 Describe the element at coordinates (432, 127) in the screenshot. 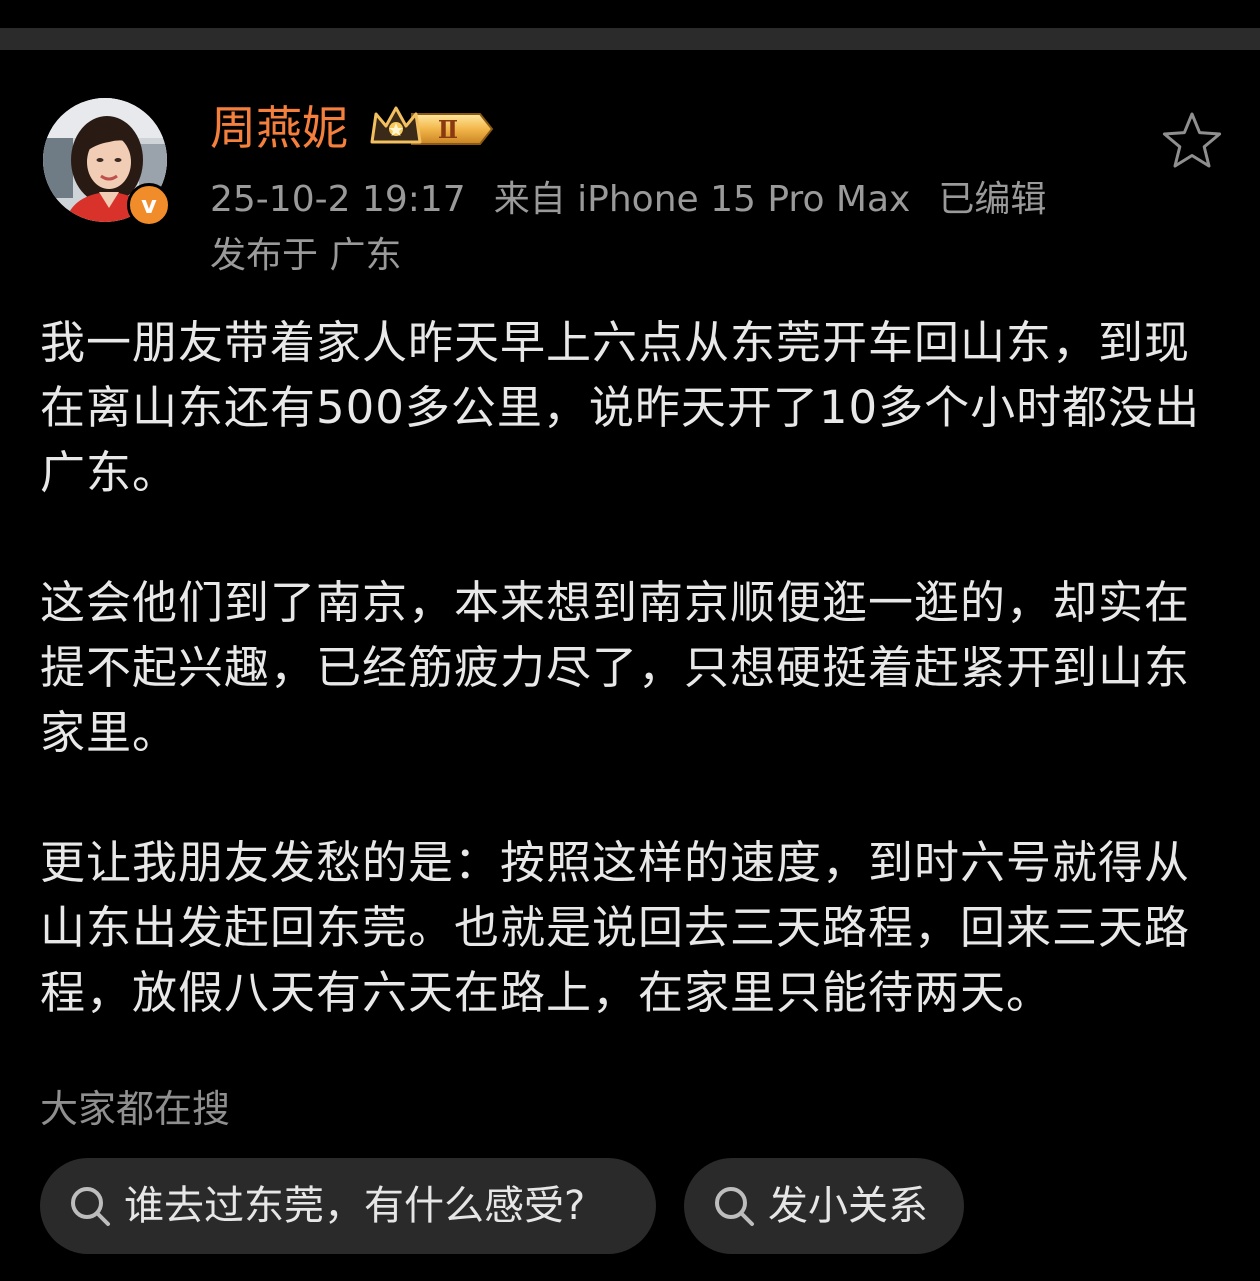

I see `crown-level-badge-icon: Ⅱ` at that location.